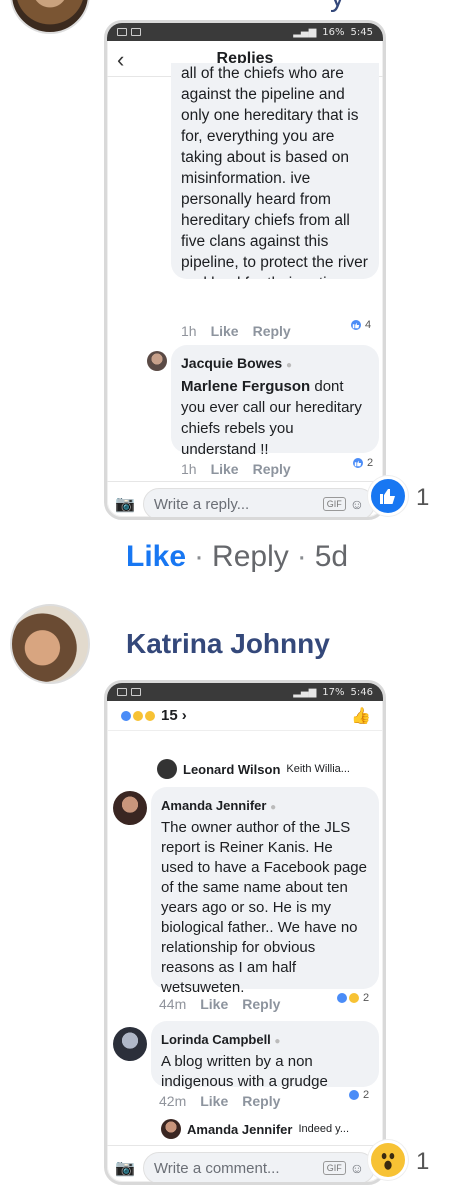  I want to click on card2-wow-reaction-icon, so click(388, 1160).